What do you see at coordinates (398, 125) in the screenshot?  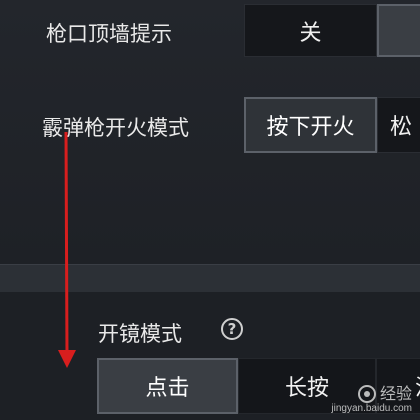 I see `shotgun-fire-mode-release-button: 松` at bounding box center [398, 125].